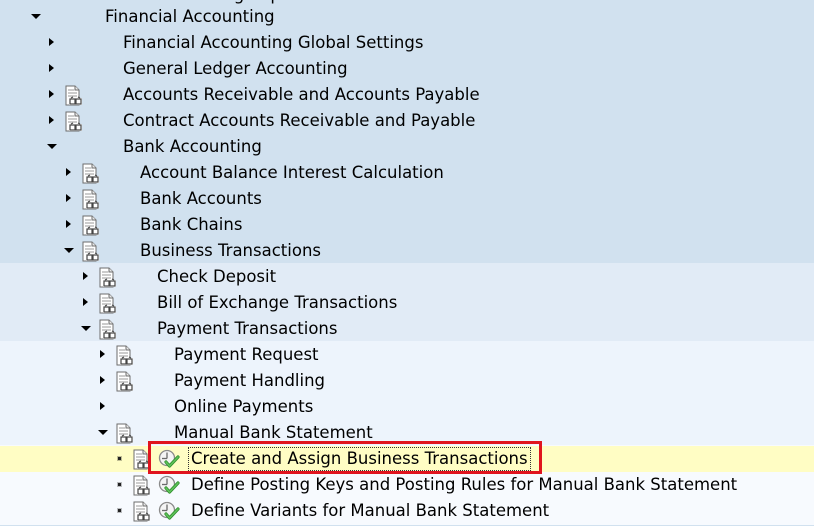 Image resolution: width=814 pixels, height=526 pixels. Describe the element at coordinates (192, 147) in the screenshot. I see `tree-node-label: Bank Accounting` at that location.